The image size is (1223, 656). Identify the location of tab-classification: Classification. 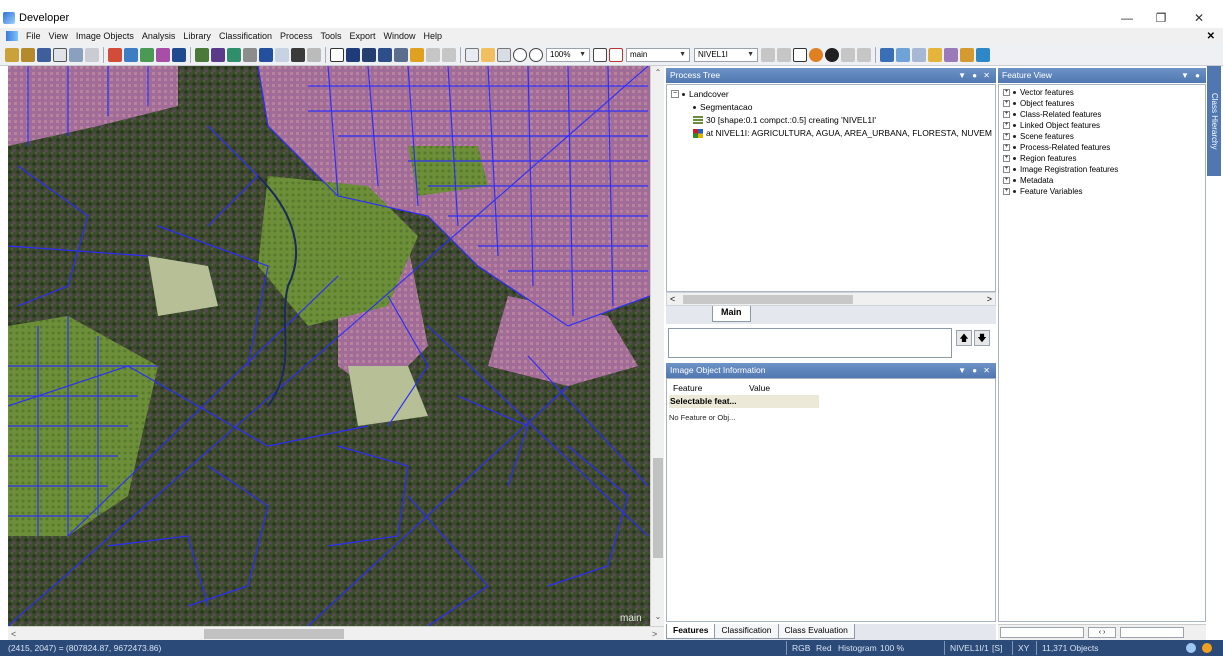
(746, 631).